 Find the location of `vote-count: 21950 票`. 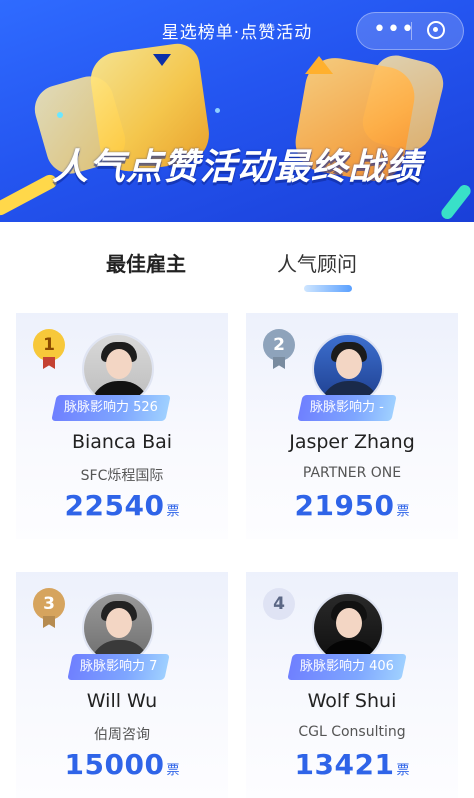

vote-count: 21950 票 is located at coordinates (352, 505).